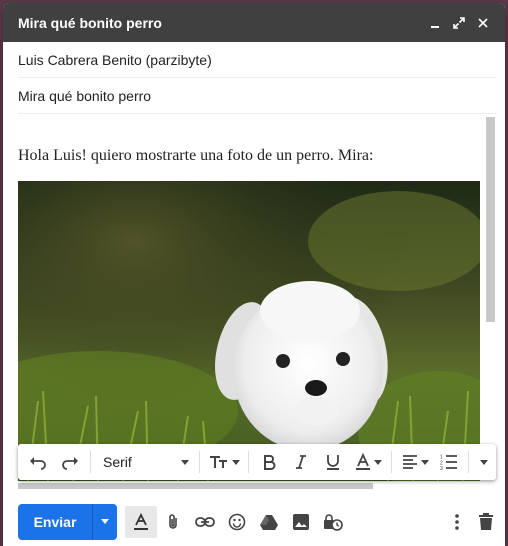 This screenshot has width=508, height=546. What do you see at coordinates (237, 522) in the screenshot?
I see `emoji-icon` at bounding box center [237, 522].